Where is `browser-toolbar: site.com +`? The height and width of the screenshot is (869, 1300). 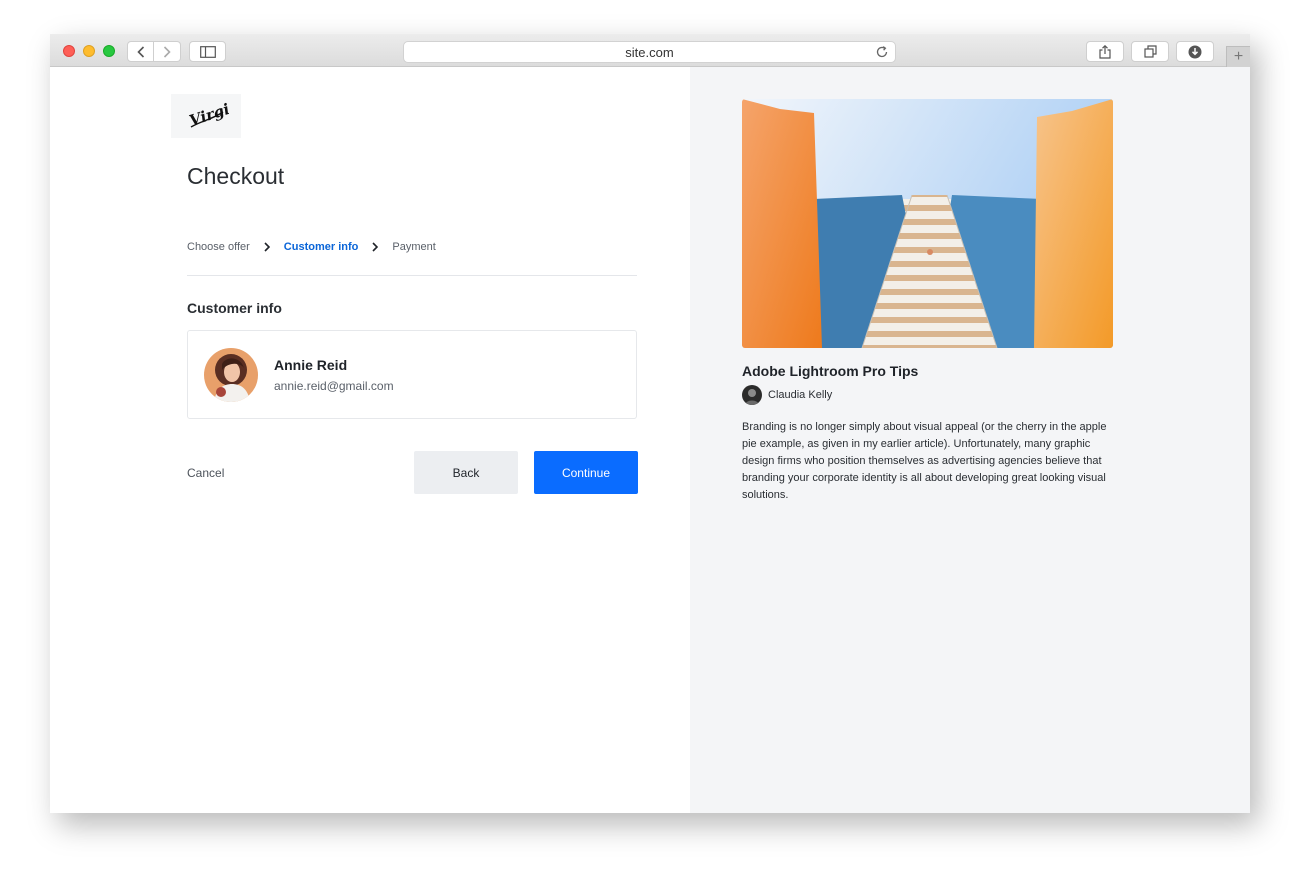
browser-toolbar: site.com + is located at coordinates (650, 50).